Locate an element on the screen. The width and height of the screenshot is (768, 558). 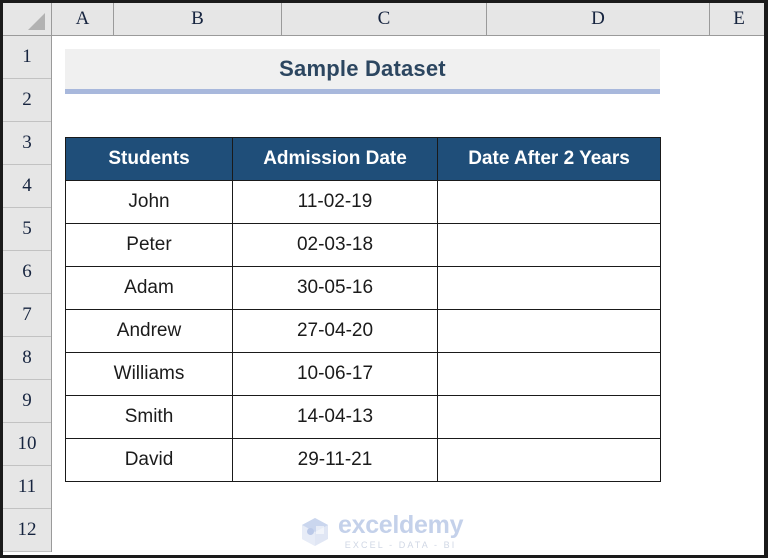
column-header-row: A B C D E is located at coordinates (383, 19).